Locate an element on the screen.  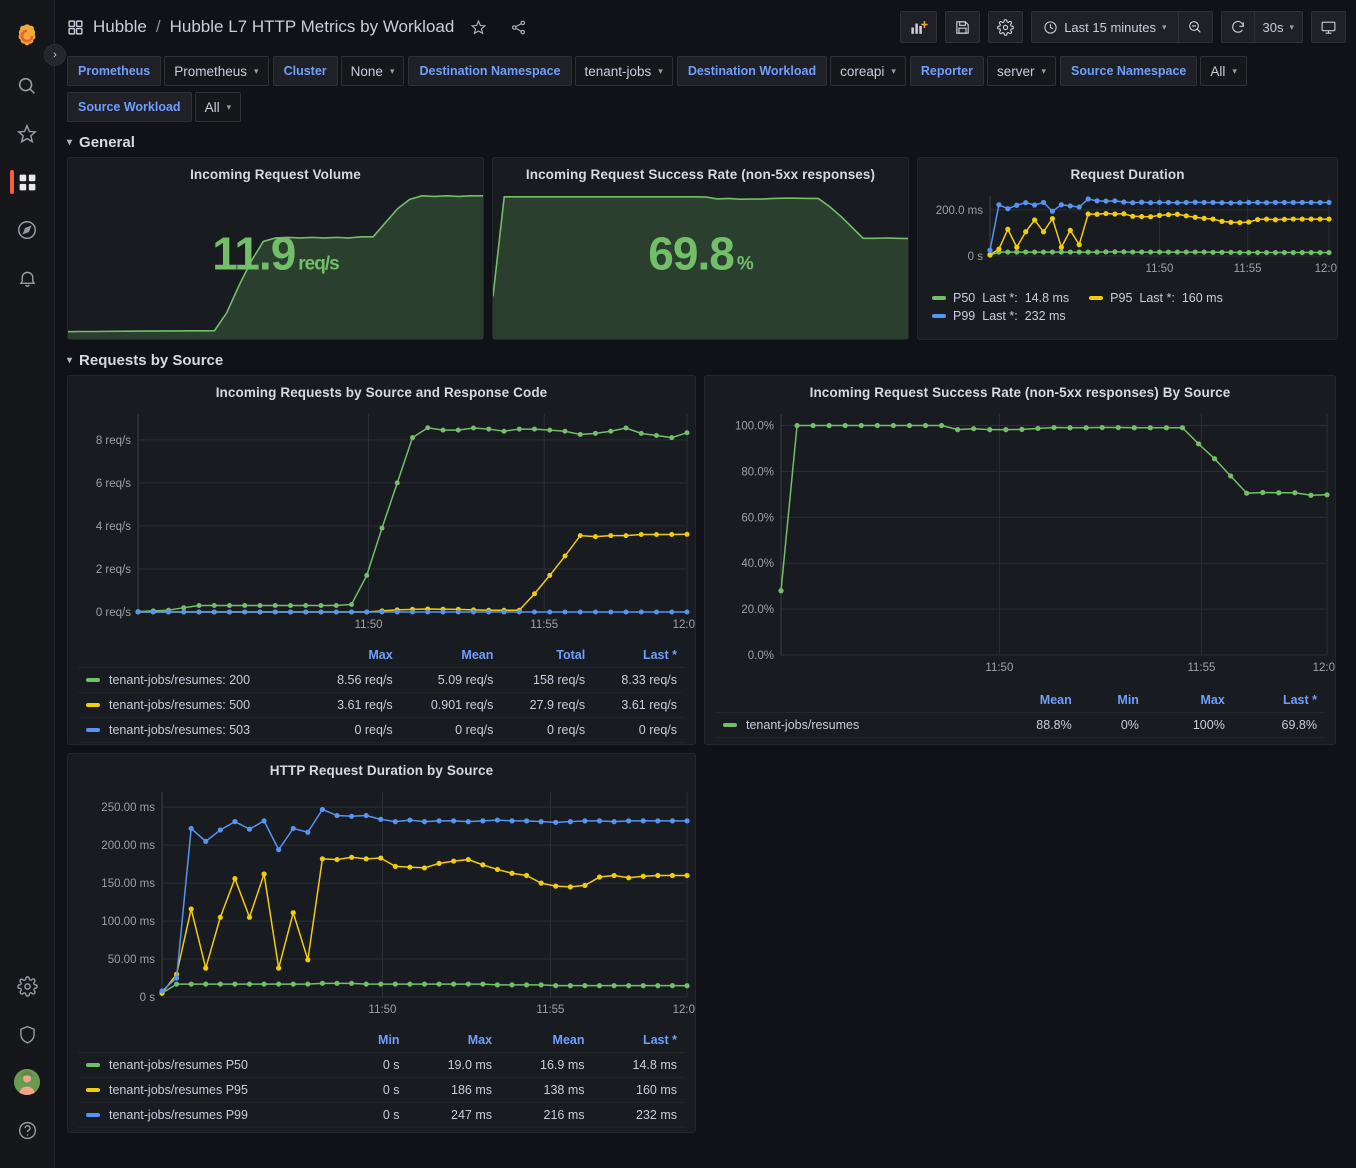
svg-text: 2 req/s is located at coordinates (113, 570).